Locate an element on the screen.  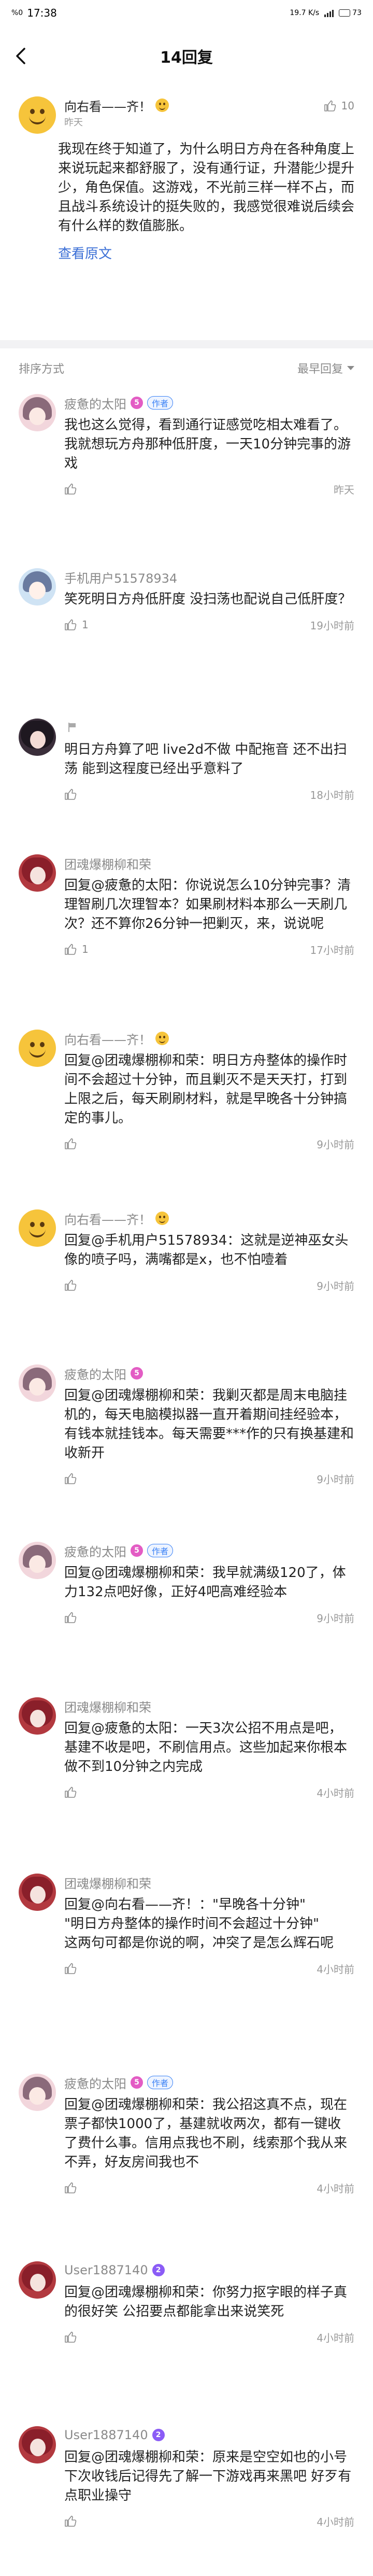
reply-author: 手机用户51578934 is located at coordinates (121, 577).